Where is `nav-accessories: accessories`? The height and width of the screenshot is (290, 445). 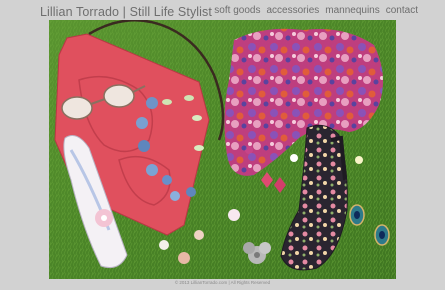
nav-accessories: accessories is located at coordinates (292, 10).